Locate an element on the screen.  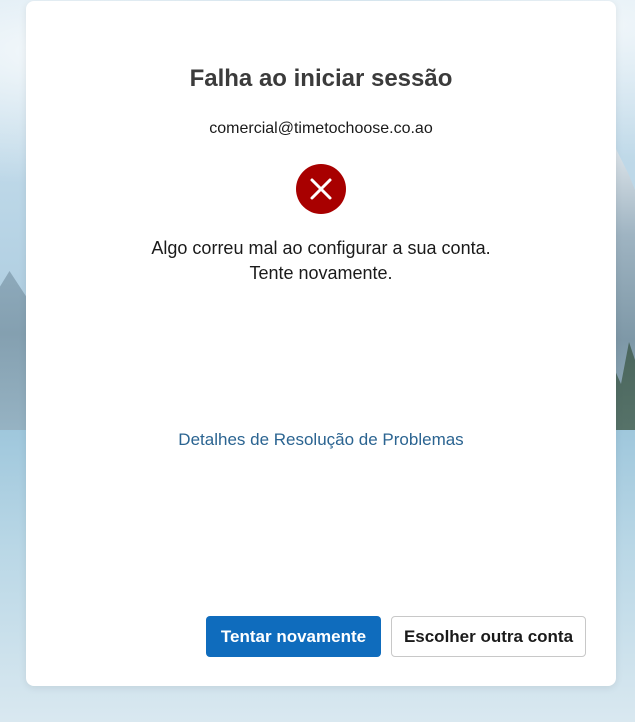
choose-another-account-button: Escolher outra conta is located at coordinates (488, 636).